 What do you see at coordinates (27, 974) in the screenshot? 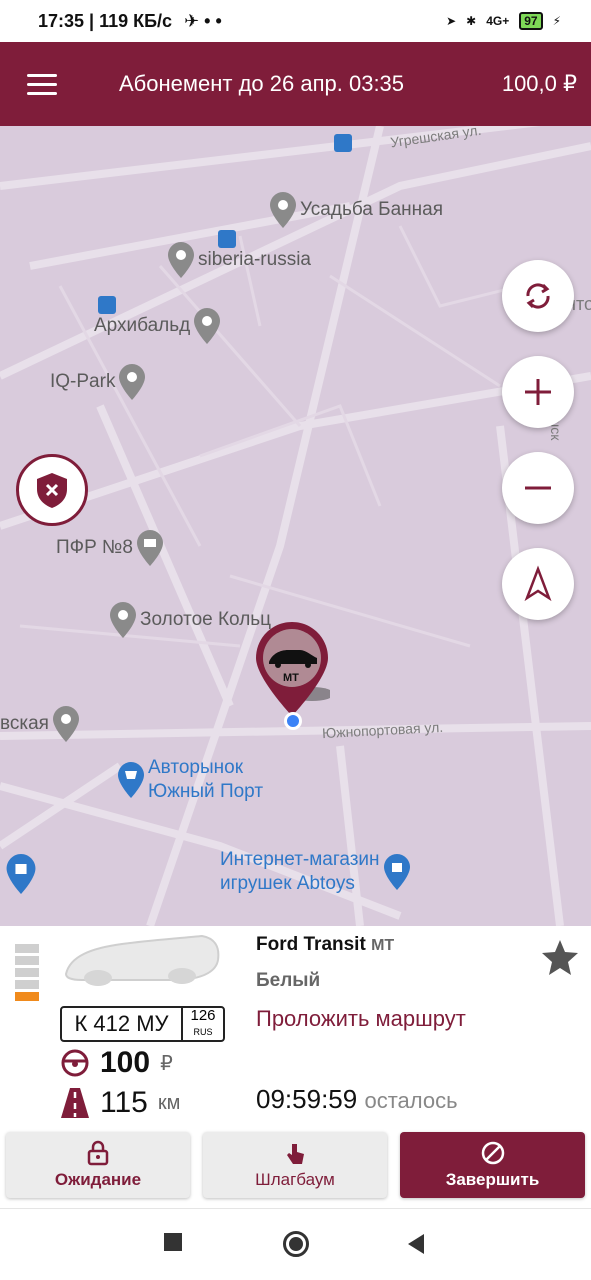
I see `fuel-level-indicator` at bounding box center [27, 974].